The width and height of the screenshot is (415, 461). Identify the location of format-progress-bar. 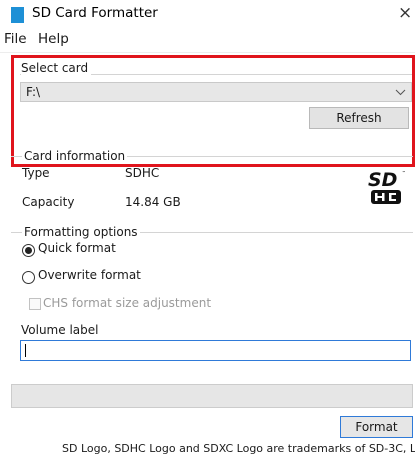
(212, 396).